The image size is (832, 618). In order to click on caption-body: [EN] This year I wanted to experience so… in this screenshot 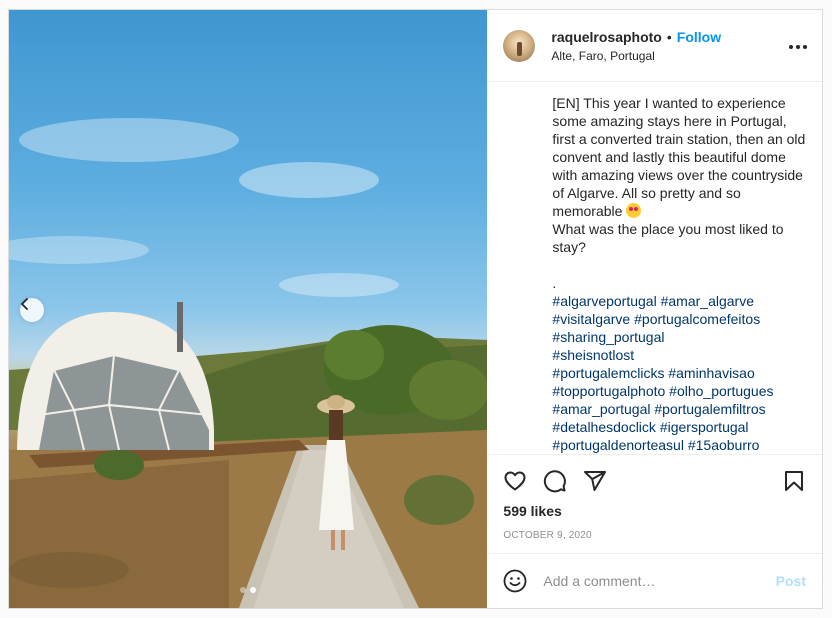, I will do `click(679, 157)`.